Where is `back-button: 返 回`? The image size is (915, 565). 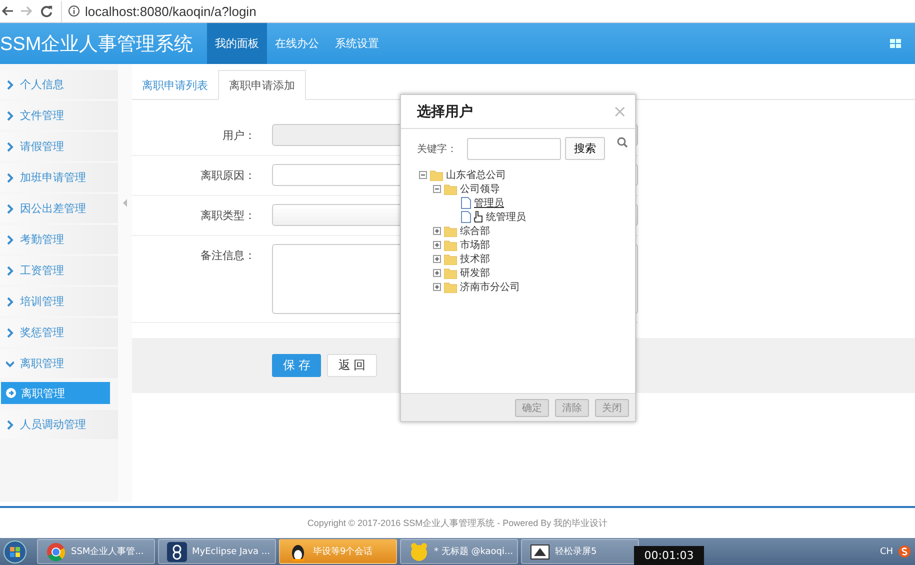
back-button: 返 回 is located at coordinates (352, 365).